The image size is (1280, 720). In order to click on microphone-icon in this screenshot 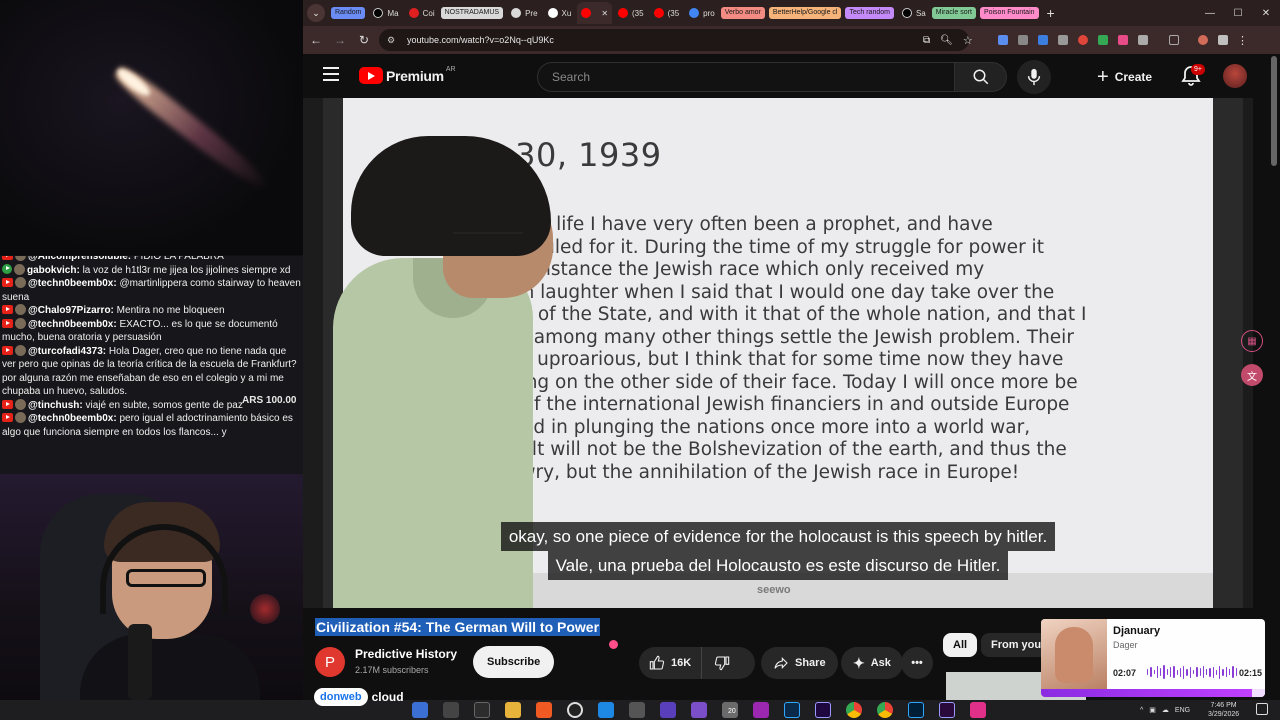, I will do `click(1034, 77)`.